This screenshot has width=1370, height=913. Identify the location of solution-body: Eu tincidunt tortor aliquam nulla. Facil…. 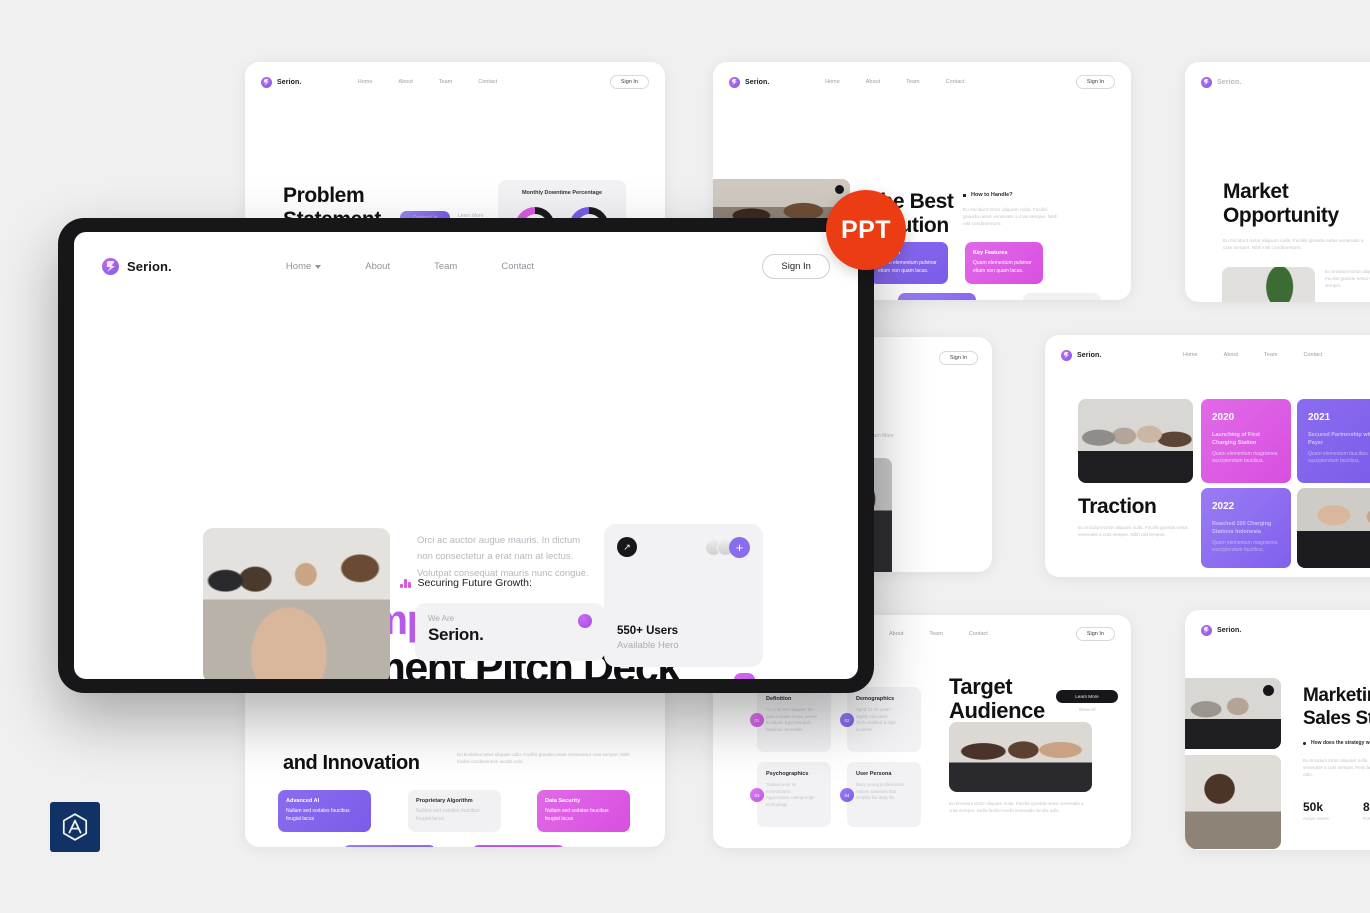
(1010, 218).